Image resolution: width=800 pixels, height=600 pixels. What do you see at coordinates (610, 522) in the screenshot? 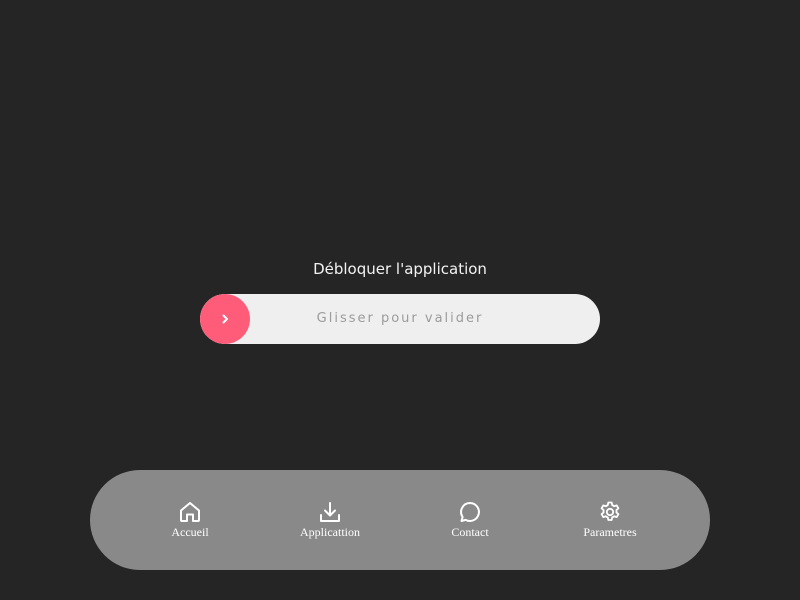
I see `nav-item-parametres: Parametres` at bounding box center [610, 522].